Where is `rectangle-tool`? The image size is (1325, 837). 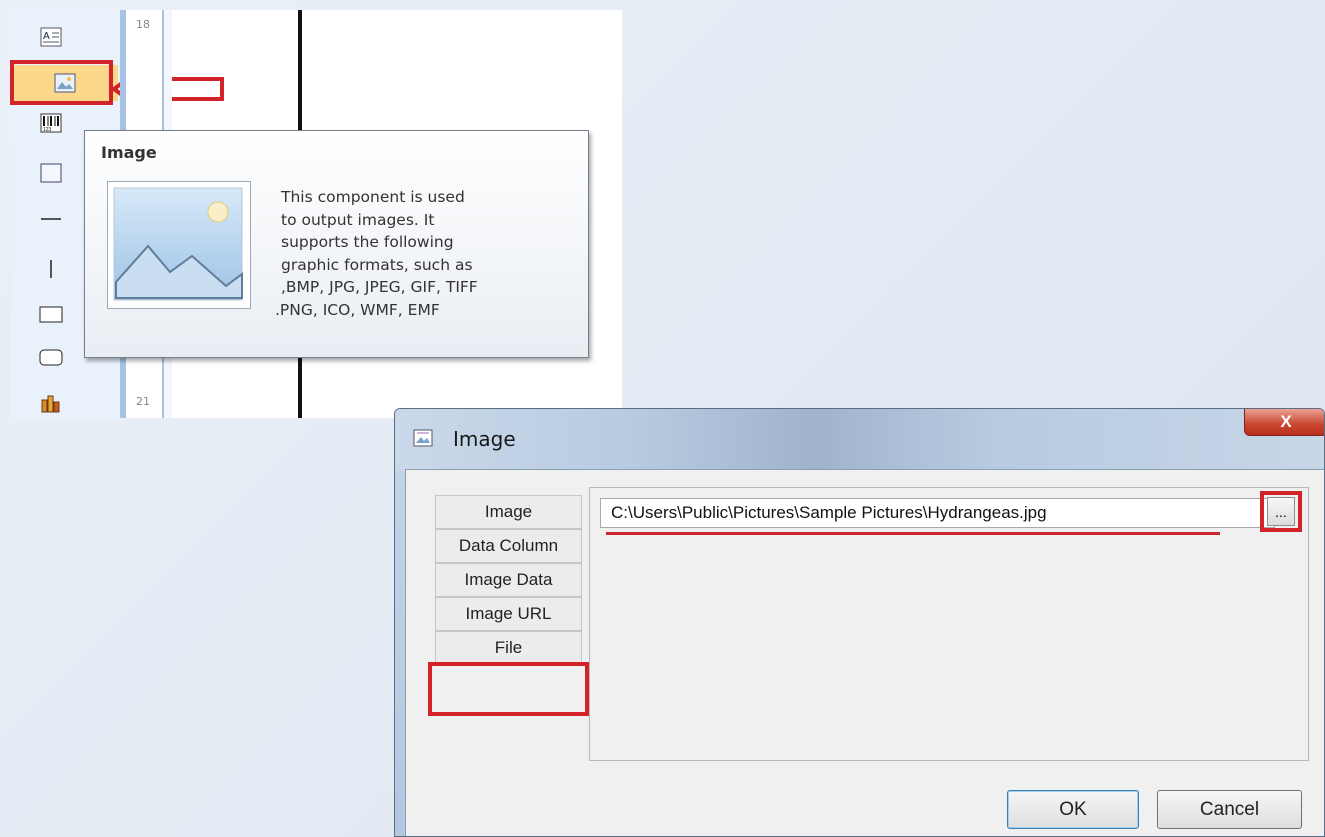 rectangle-tool is located at coordinates (51, 315).